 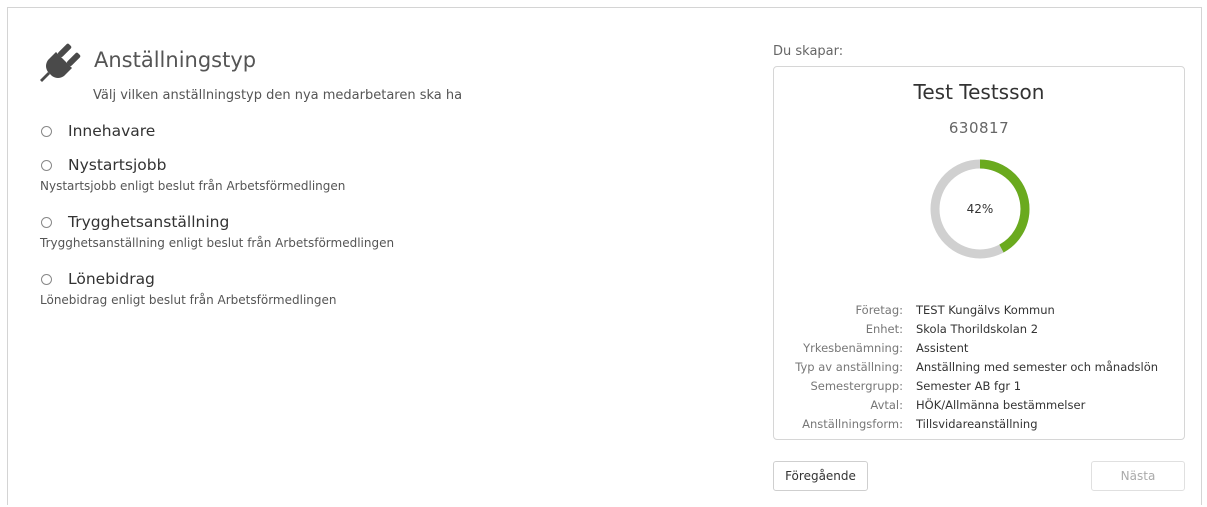 I want to click on next-button: Nästa, so click(x=1138, y=476).